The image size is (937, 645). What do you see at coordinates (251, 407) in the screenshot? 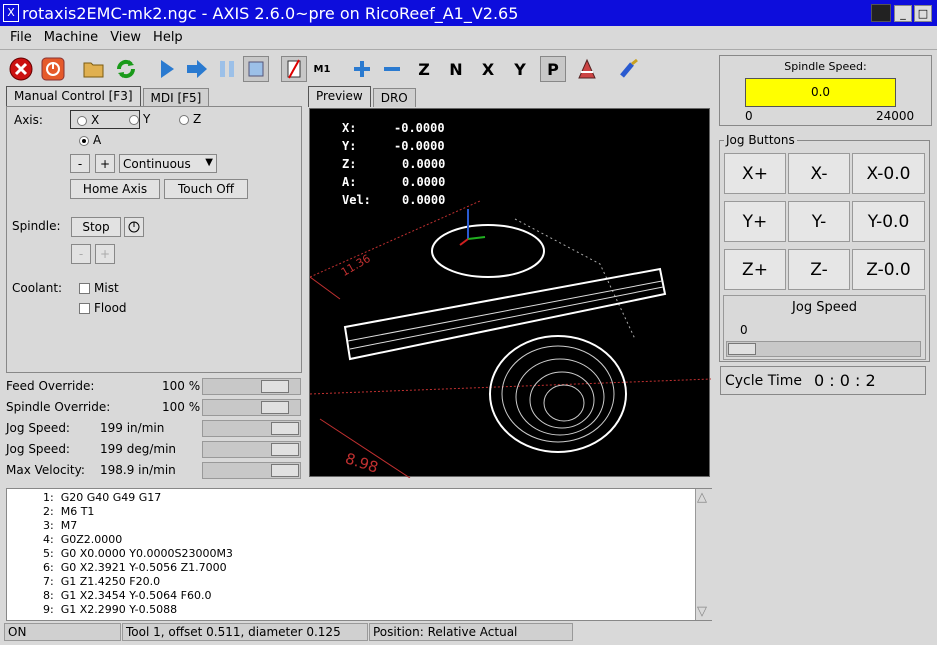
I see `spindle-override-slider` at bounding box center [251, 407].